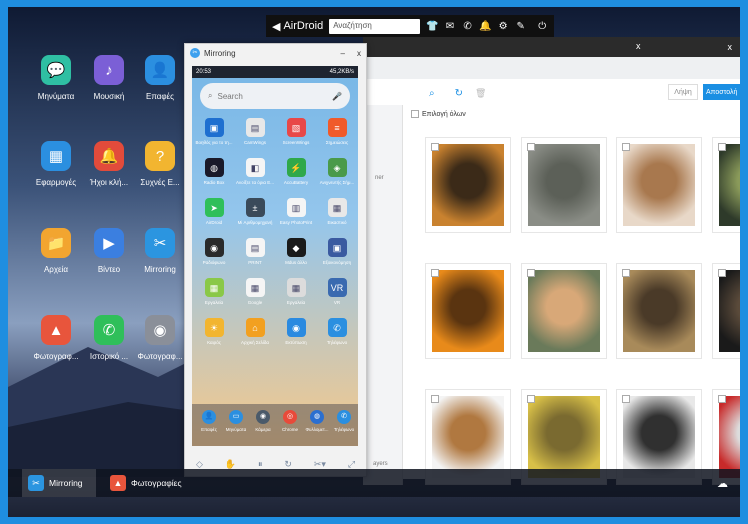  What do you see at coordinates (296, 172) in the screenshot?
I see `phone-app-icon: ⚡ AccuBattery` at bounding box center [296, 172].